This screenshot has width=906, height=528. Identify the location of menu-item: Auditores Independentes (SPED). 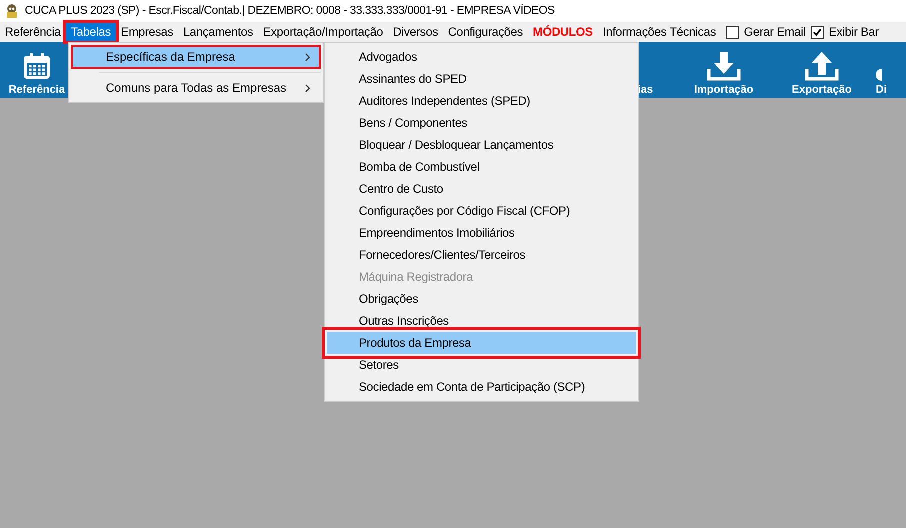
(481, 101).